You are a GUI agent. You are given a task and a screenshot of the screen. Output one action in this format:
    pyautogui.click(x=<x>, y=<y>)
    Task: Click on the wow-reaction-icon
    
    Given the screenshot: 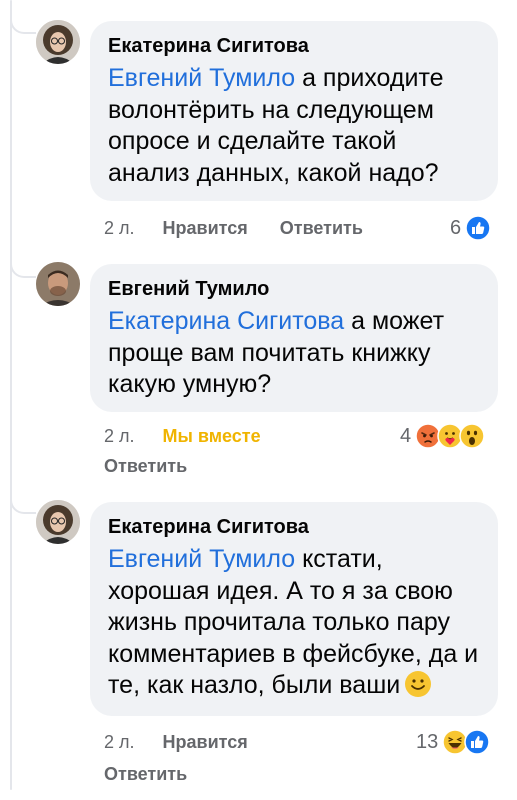 What is the action you would take?
    pyautogui.click(x=472, y=436)
    